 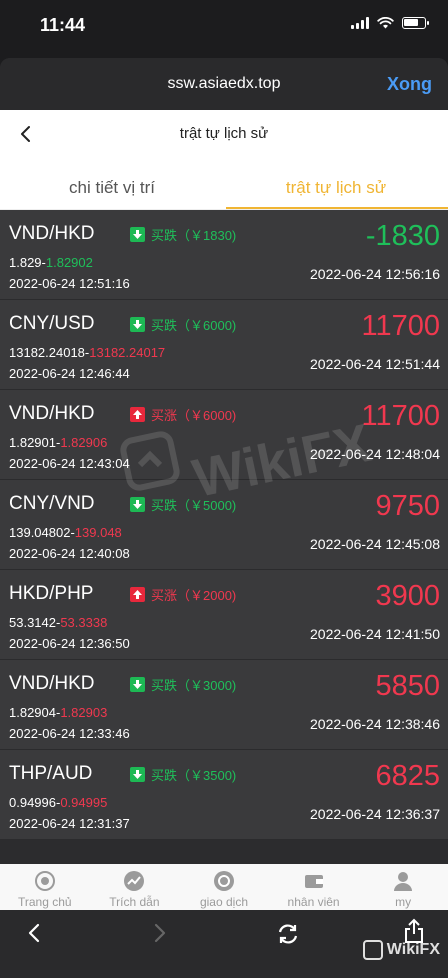 What do you see at coordinates (160, 933) in the screenshot?
I see `nav-forward-icon` at bounding box center [160, 933].